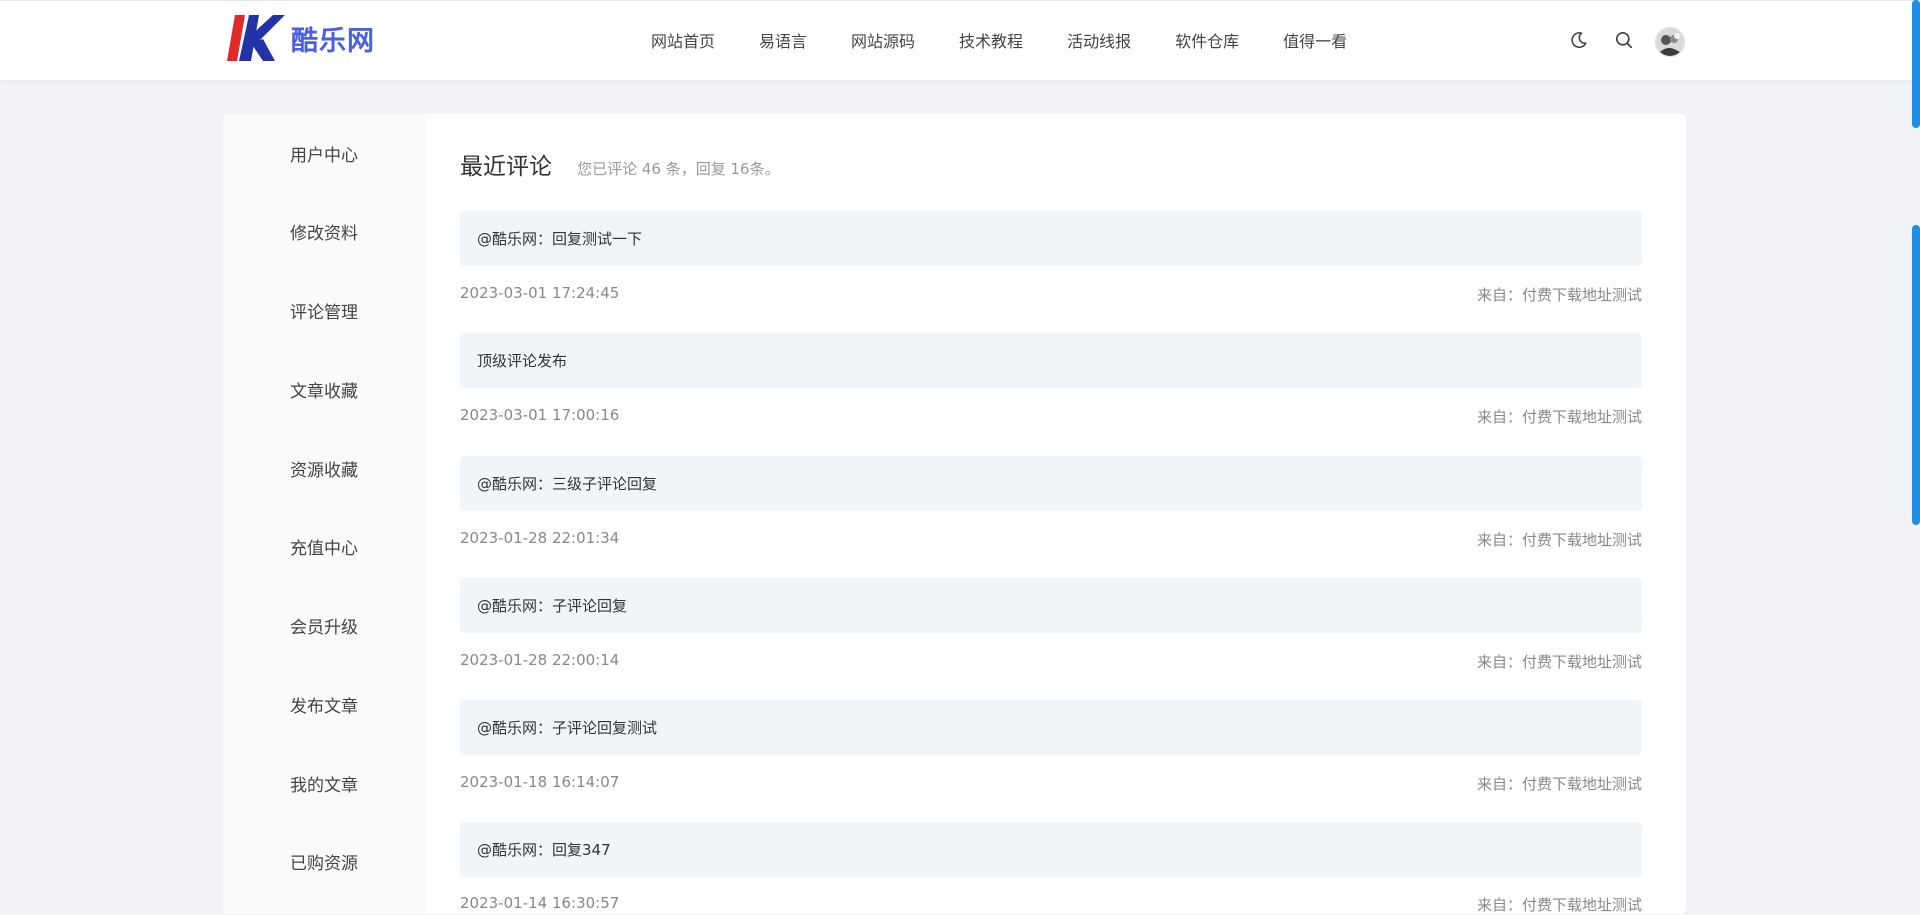 The height and width of the screenshot is (915, 1920). Describe the element at coordinates (540, 660) in the screenshot. I see `comment-date: 2023-01-28 22:00:14` at that location.